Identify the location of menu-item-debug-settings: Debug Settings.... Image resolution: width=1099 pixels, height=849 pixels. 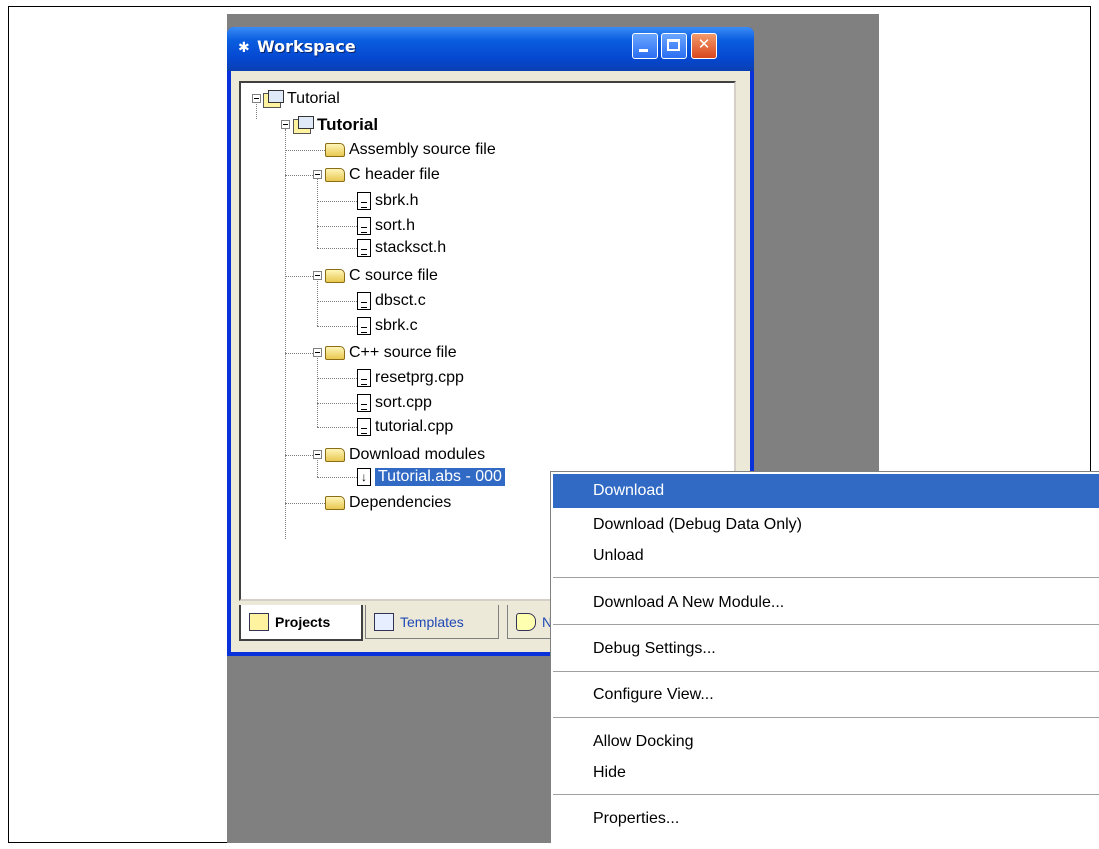
(826, 649).